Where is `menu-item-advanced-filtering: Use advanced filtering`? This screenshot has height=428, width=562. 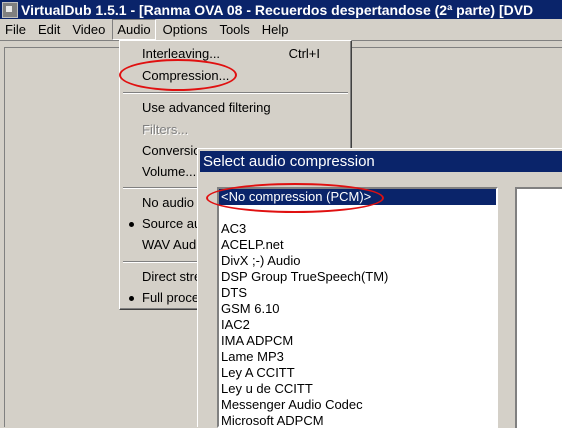
menu-item-advanced-filtering: Use advanced filtering is located at coordinates (235, 108).